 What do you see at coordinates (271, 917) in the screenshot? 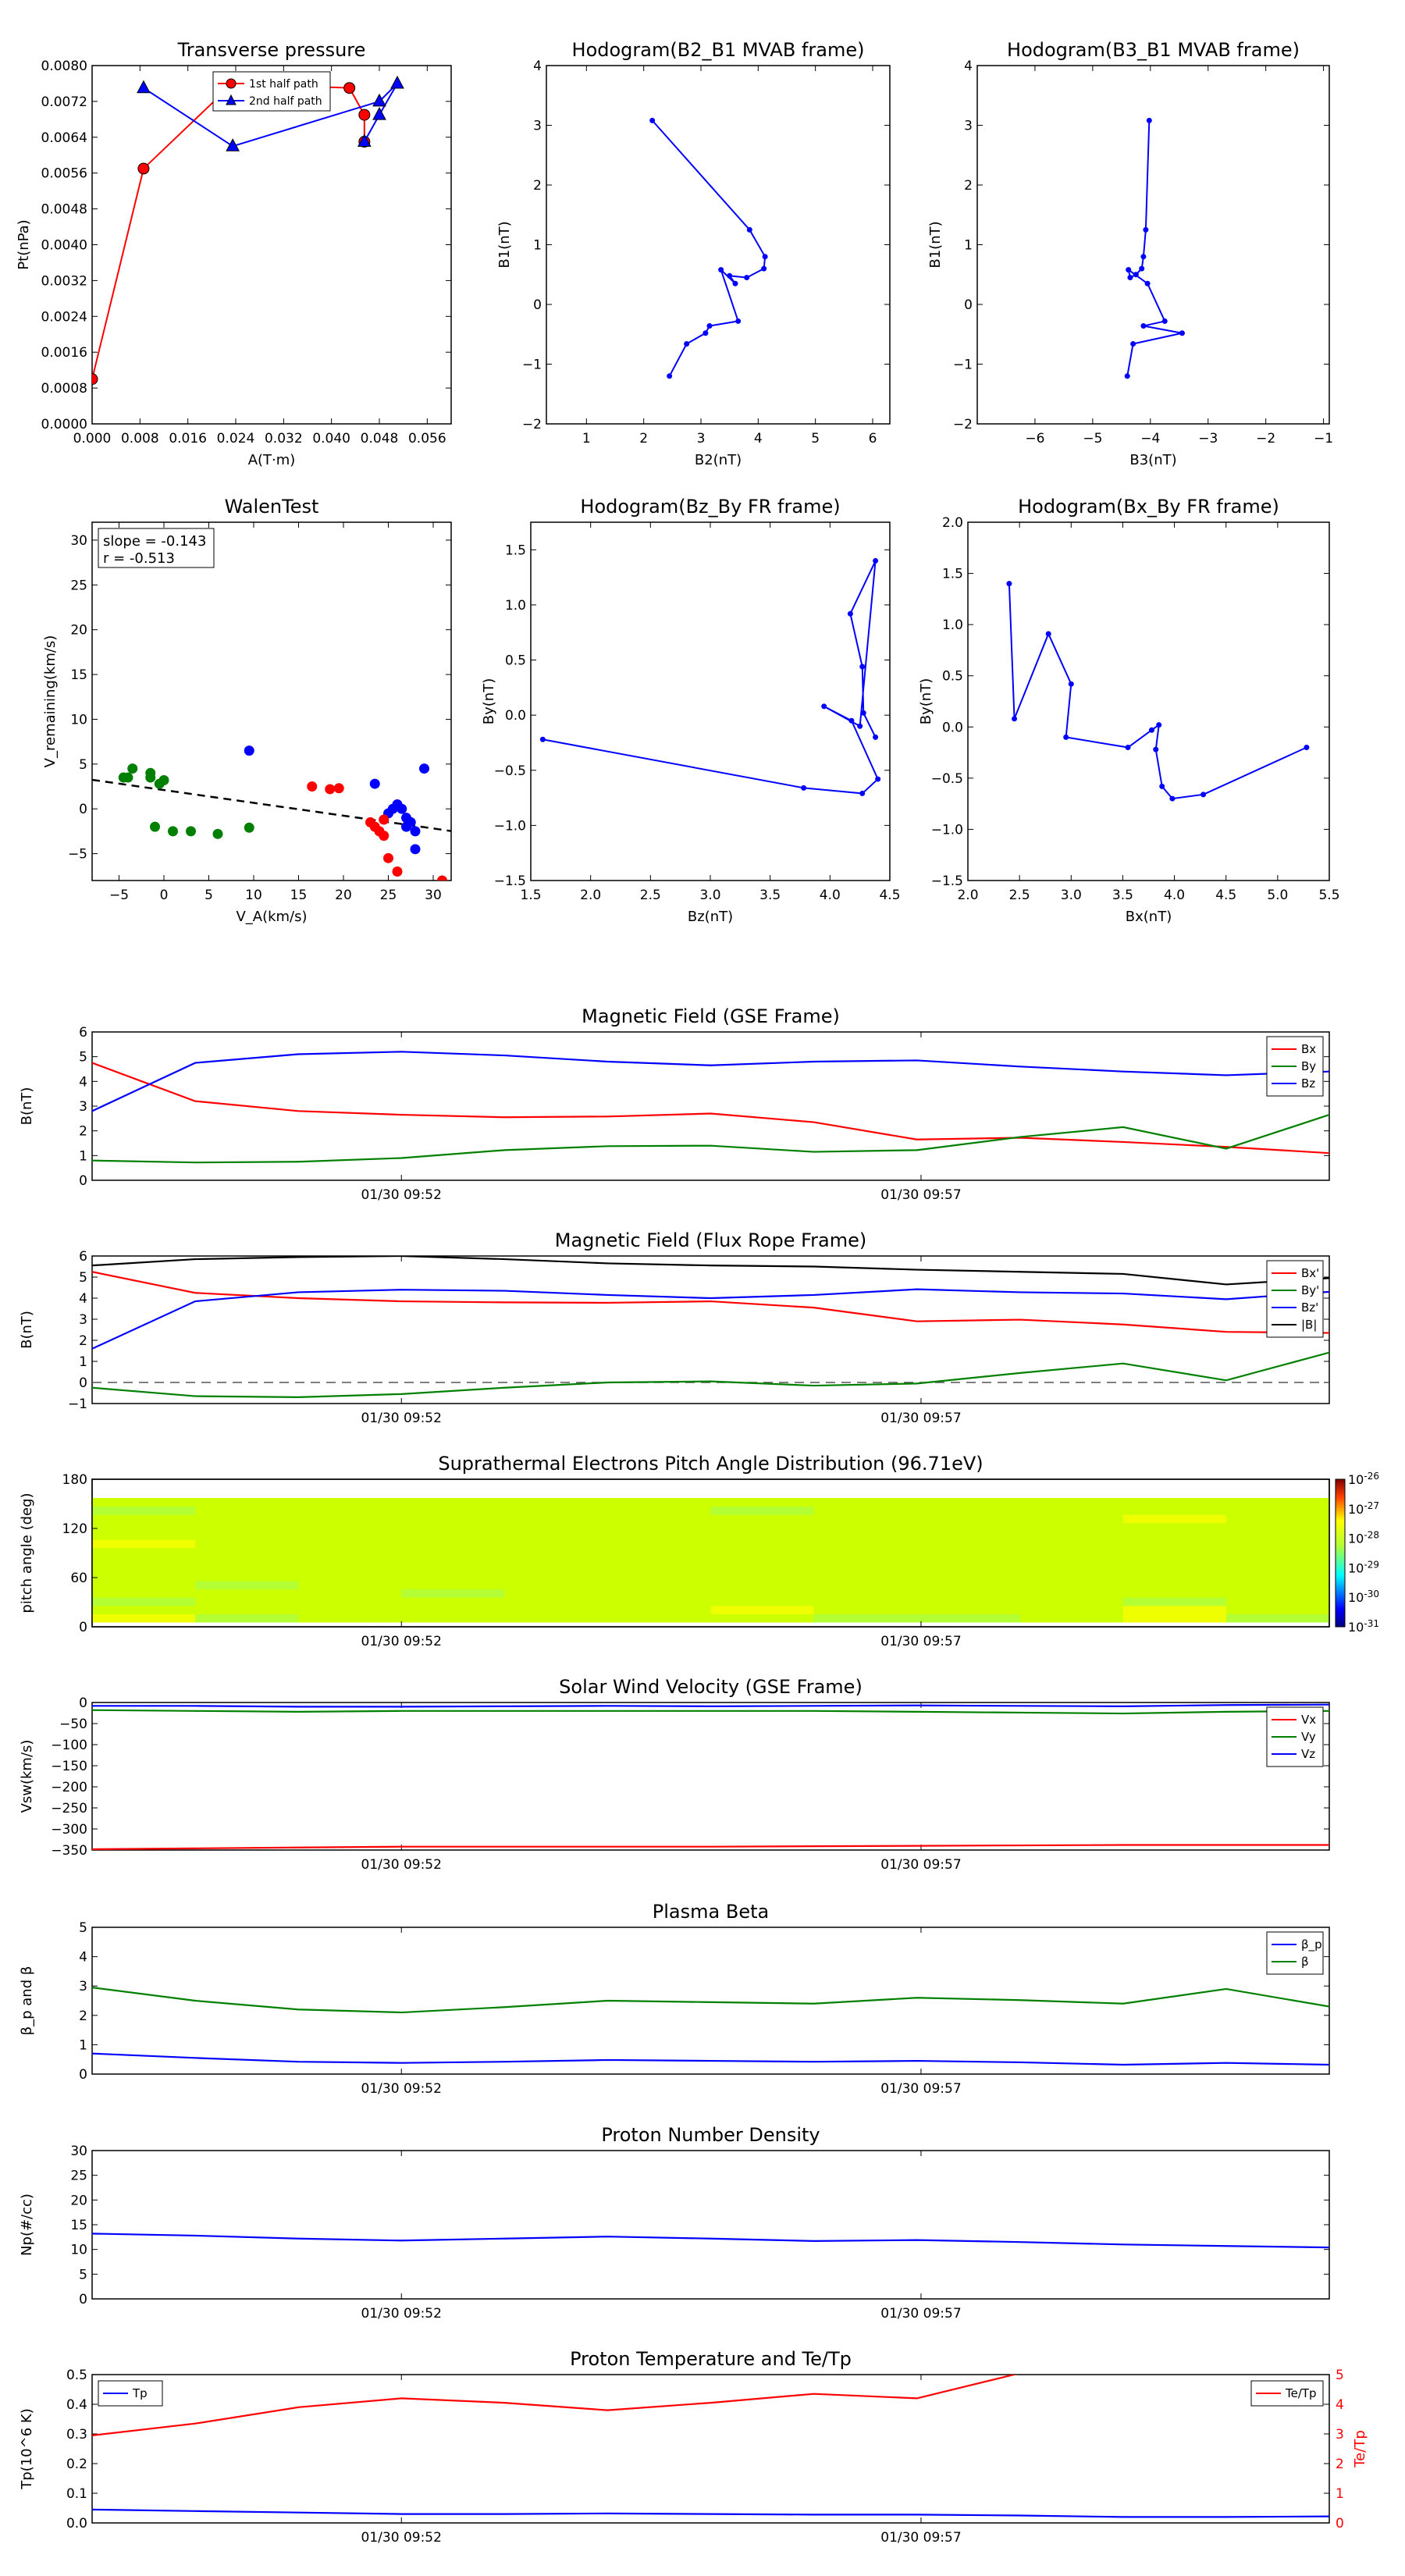
I see `x-axis-label: V_A(km/s)` at bounding box center [271, 917].